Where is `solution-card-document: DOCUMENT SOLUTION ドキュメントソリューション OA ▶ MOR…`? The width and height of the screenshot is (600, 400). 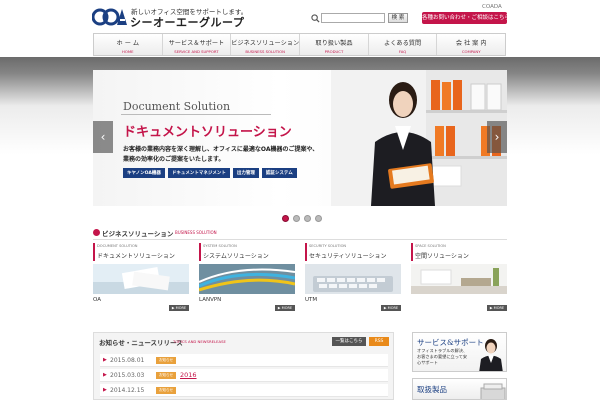
solution-card-document: DOCUMENT SOLUTION ドキュメントソリューション OA ▶ MOR… is located at coordinates (141, 278).